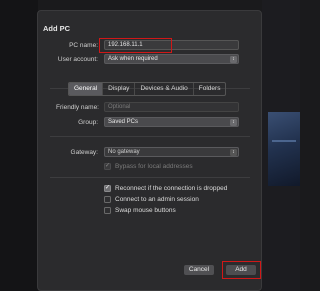 The height and width of the screenshot is (291, 320). Describe the element at coordinates (154, 166) in the screenshot. I see `bypass-local-label: Bypass for local addresses` at that location.